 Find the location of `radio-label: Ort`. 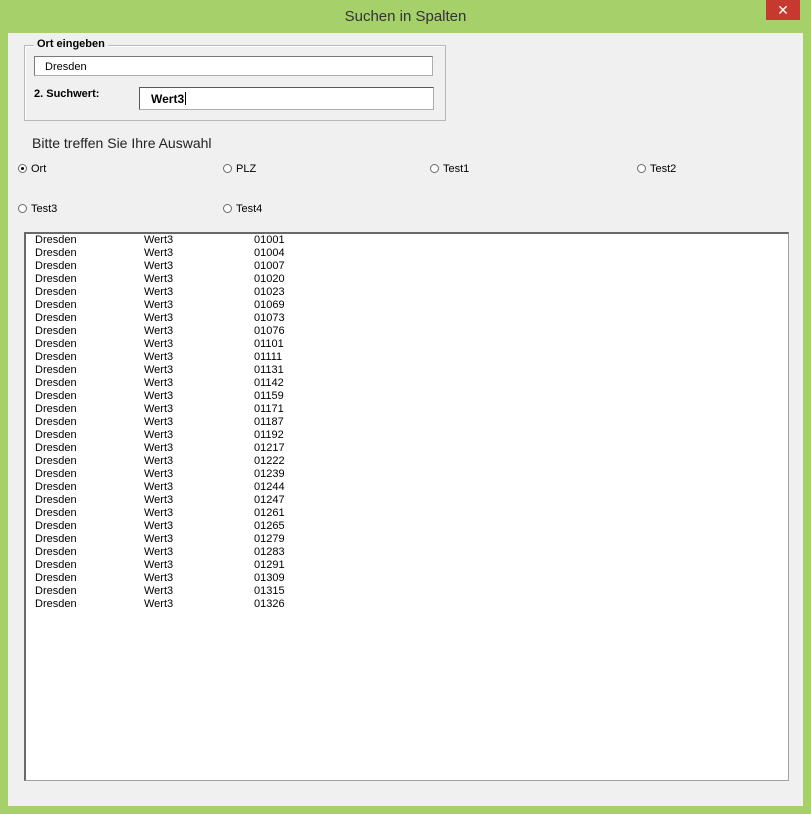

radio-label: Ort is located at coordinates (39, 169).